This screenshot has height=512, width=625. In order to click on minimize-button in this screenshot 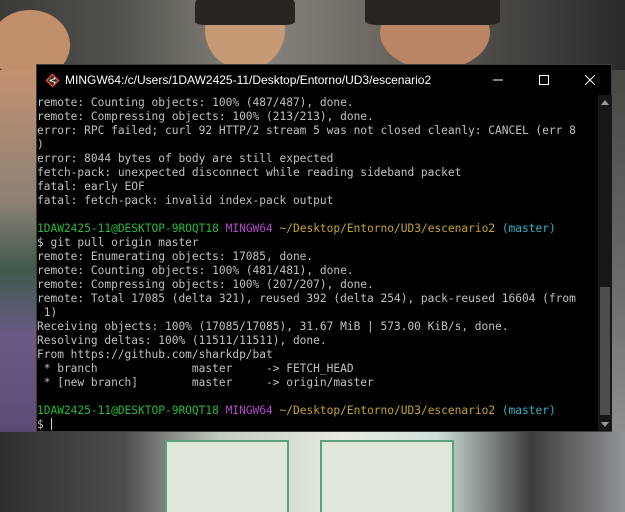, I will do `click(498, 80)`.